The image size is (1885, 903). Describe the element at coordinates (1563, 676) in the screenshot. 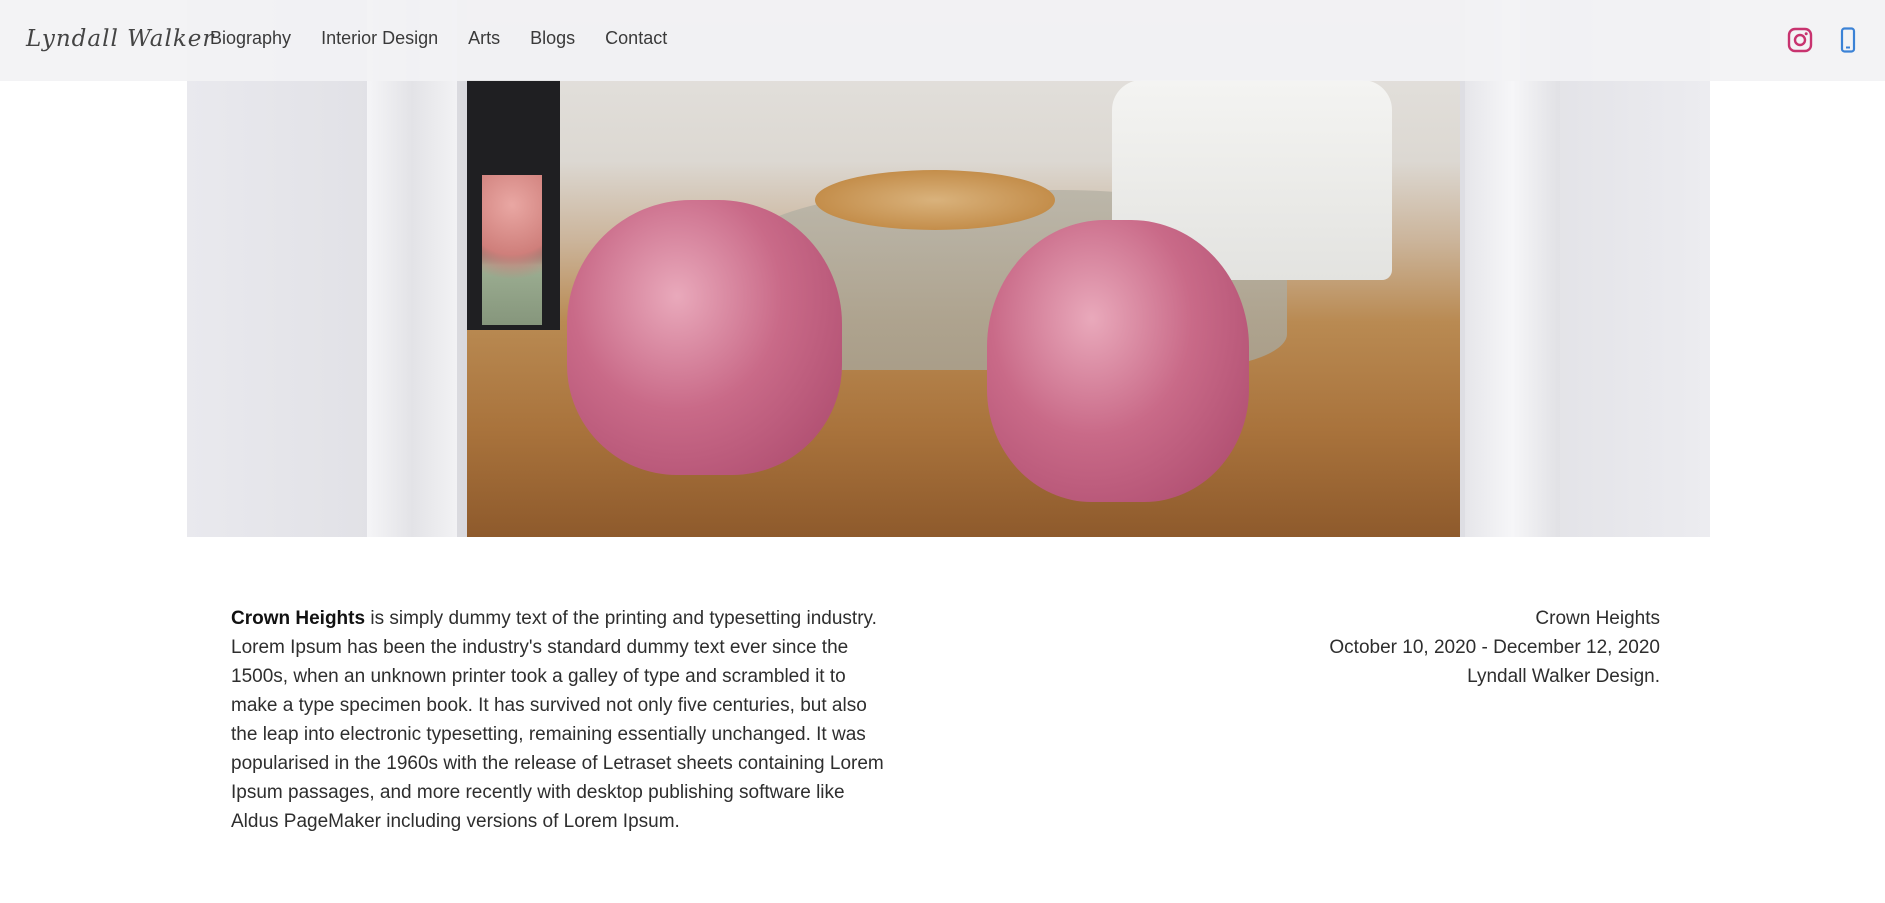

I see `meta-designer: Lyndall Walker Design.` at that location.